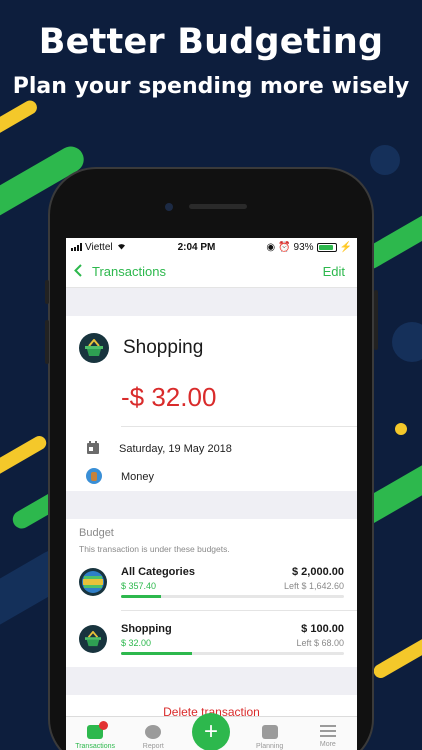 The width and height of the screenshot is (422, 750). I want to click on tab-label: More, so click(327, 744).